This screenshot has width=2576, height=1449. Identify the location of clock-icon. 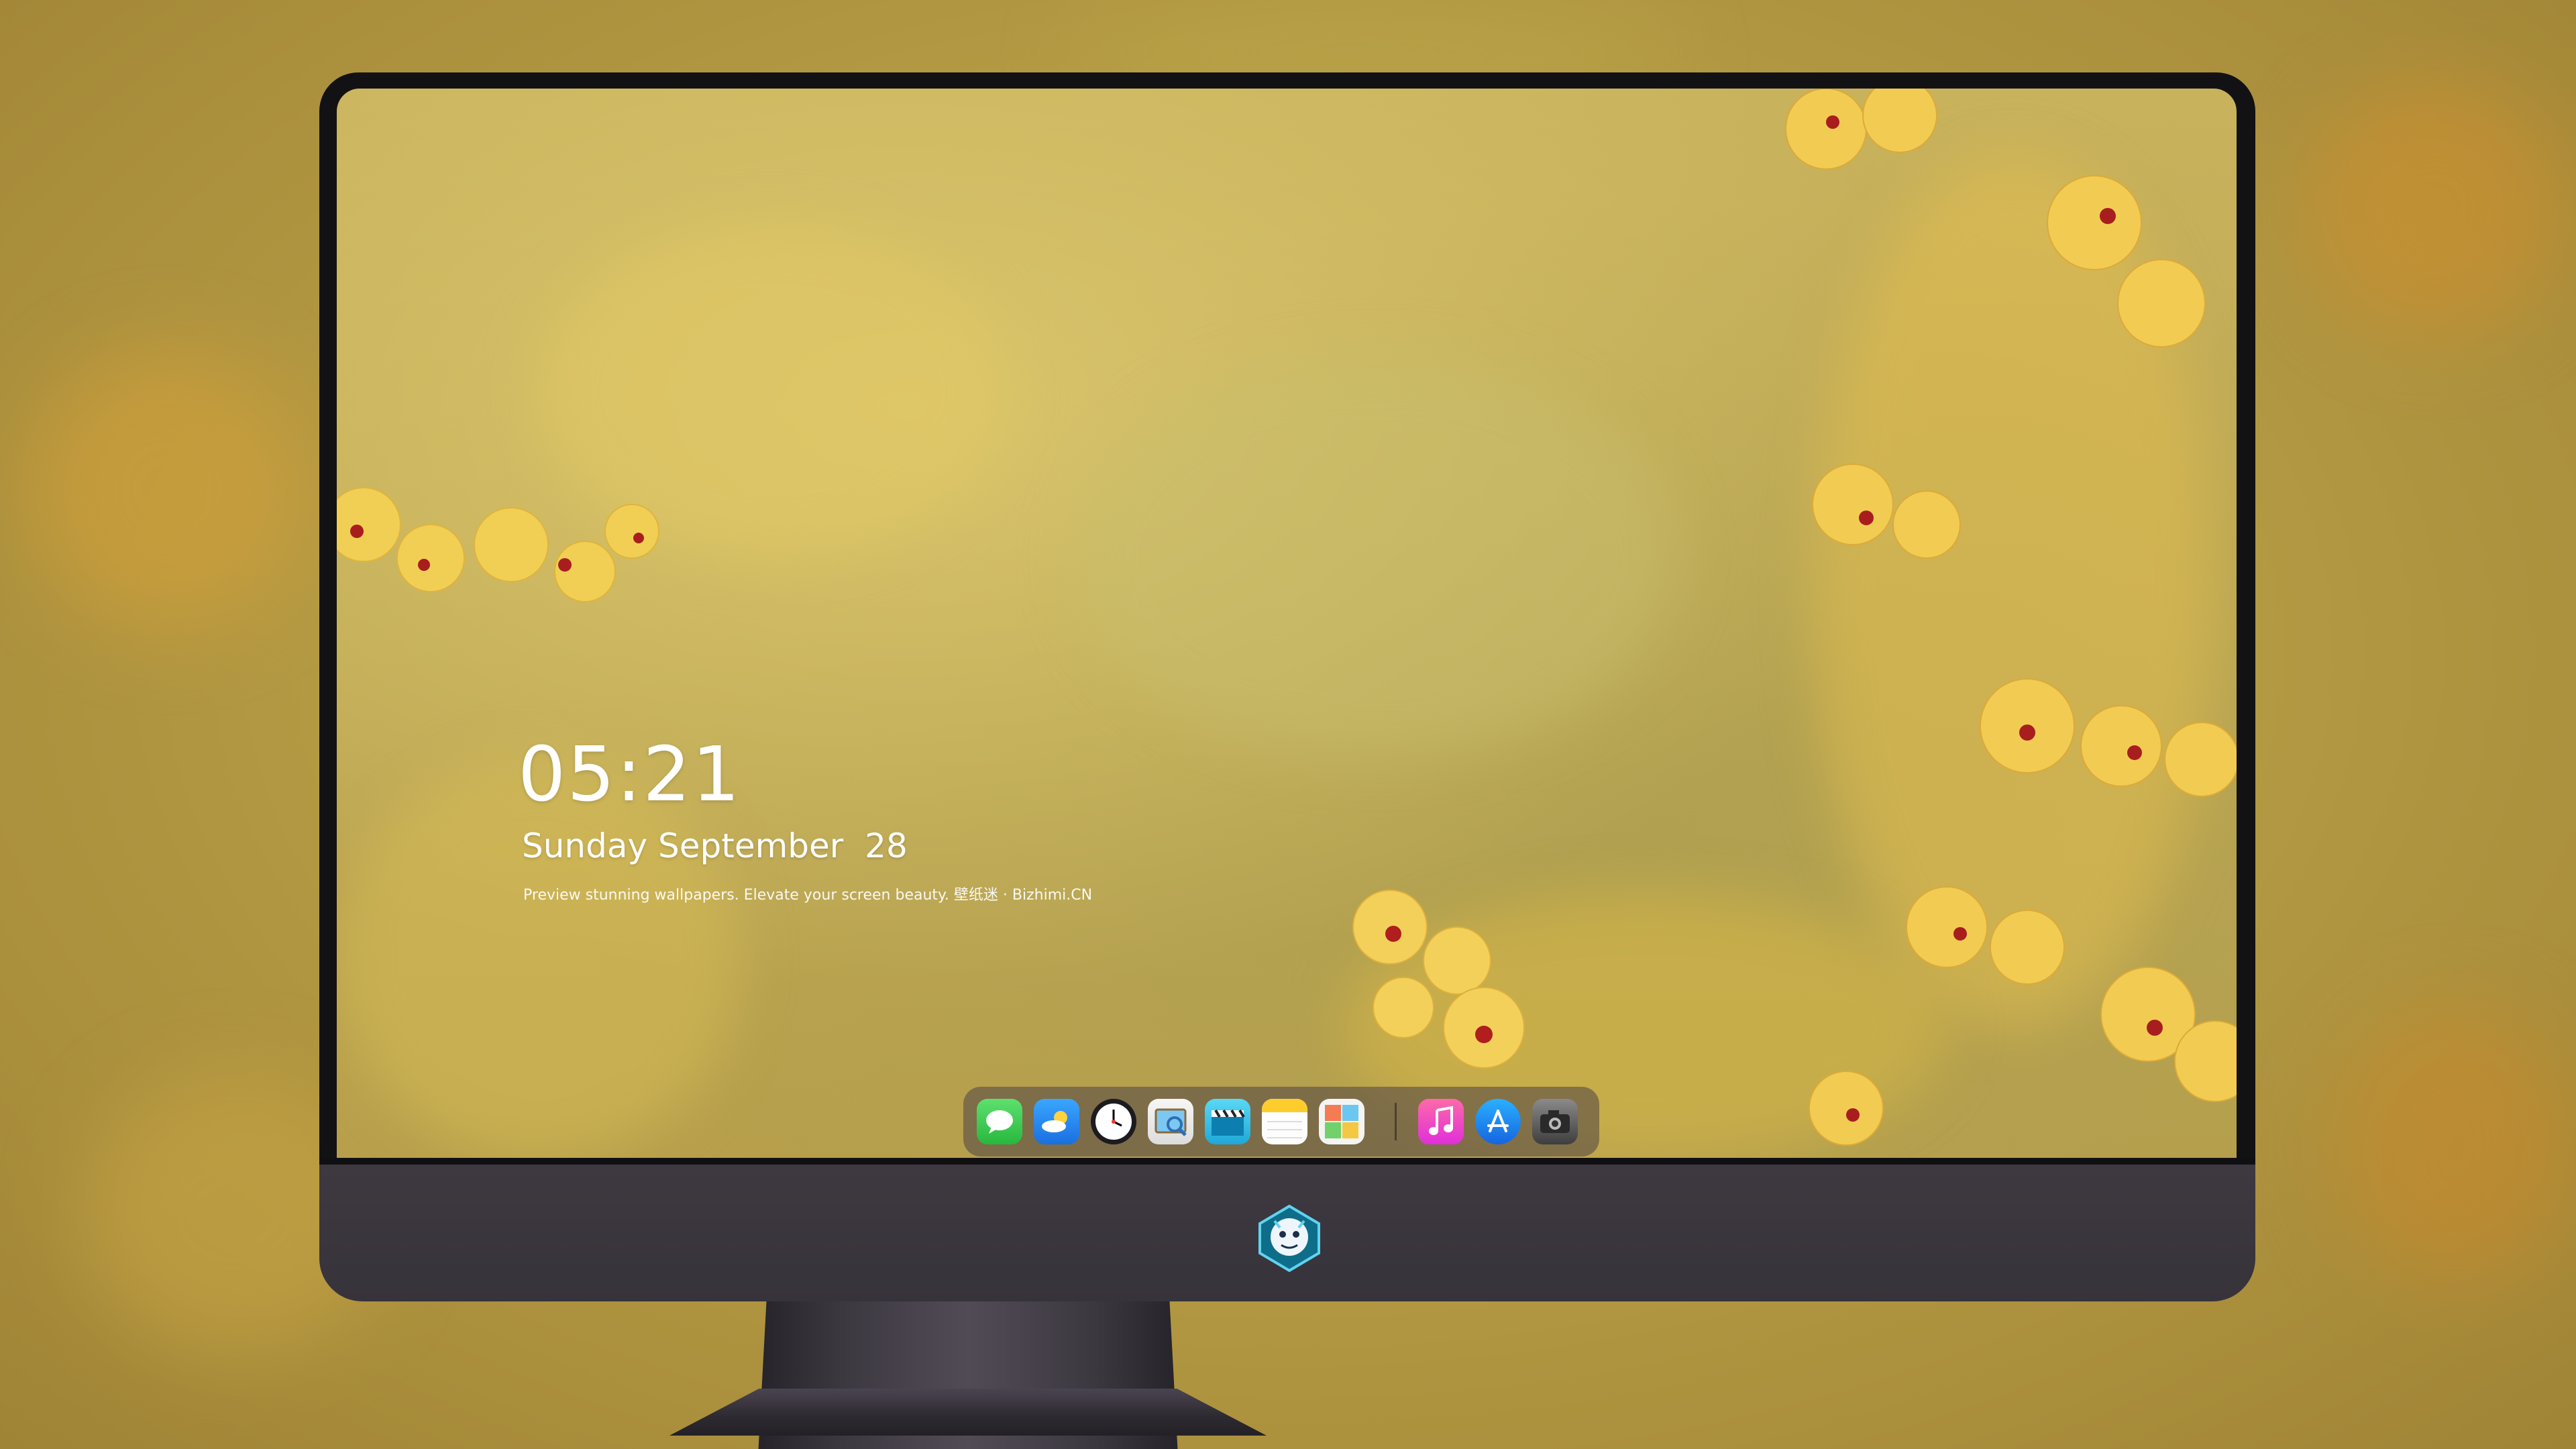
(1113, 1121).